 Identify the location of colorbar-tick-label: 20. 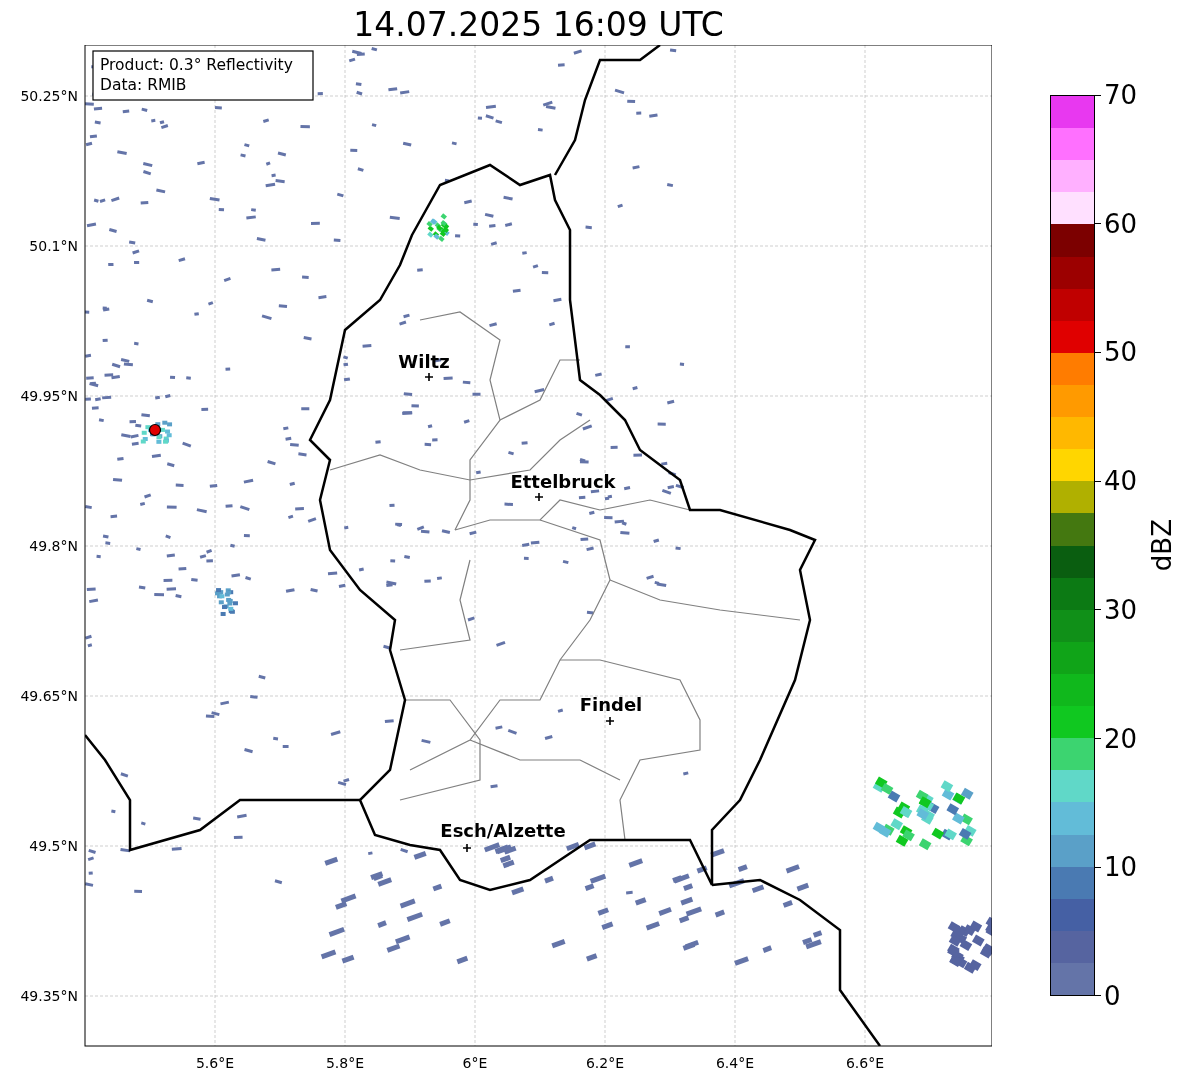
(1121, 738).